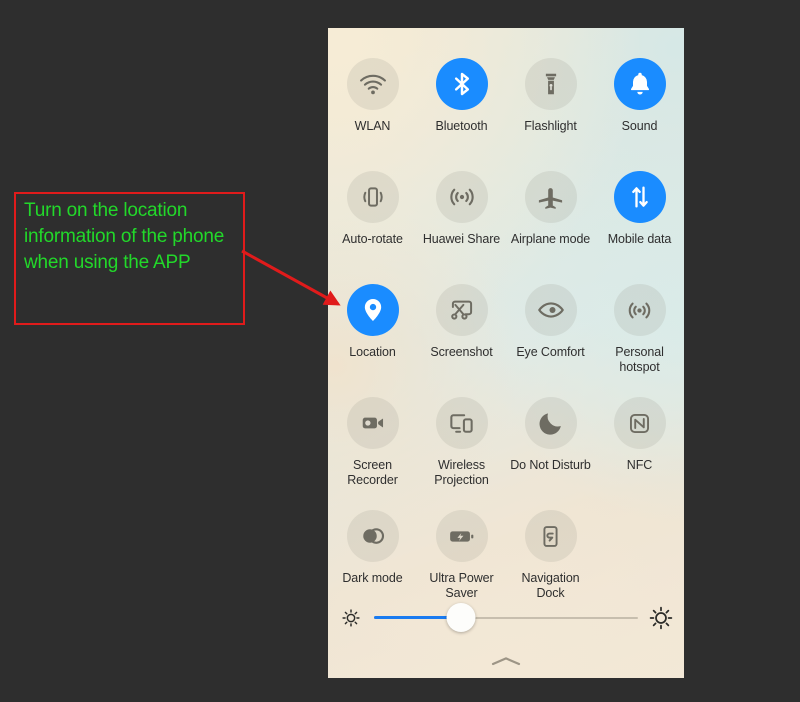  I want to click on airplane-icon, so click(550, 197).